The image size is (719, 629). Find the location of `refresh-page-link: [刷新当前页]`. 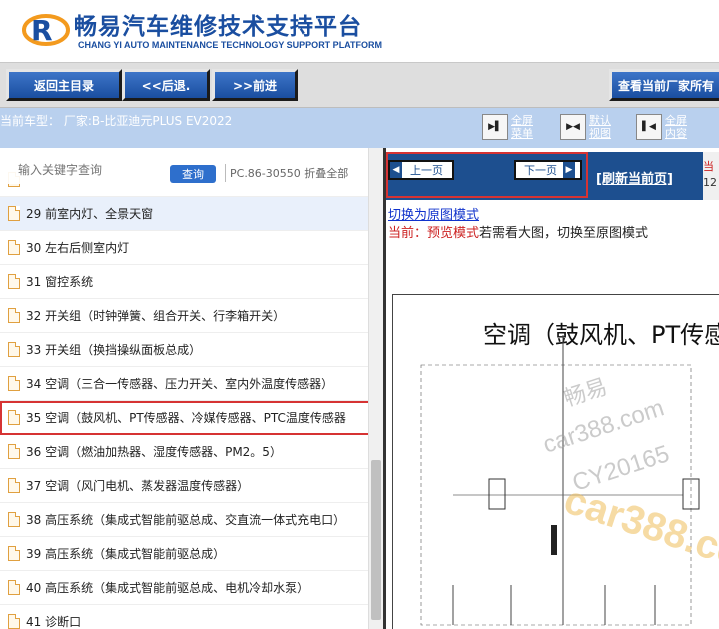

refresh-page-link: [刷新当前页] is located at coordinates (634, 177).